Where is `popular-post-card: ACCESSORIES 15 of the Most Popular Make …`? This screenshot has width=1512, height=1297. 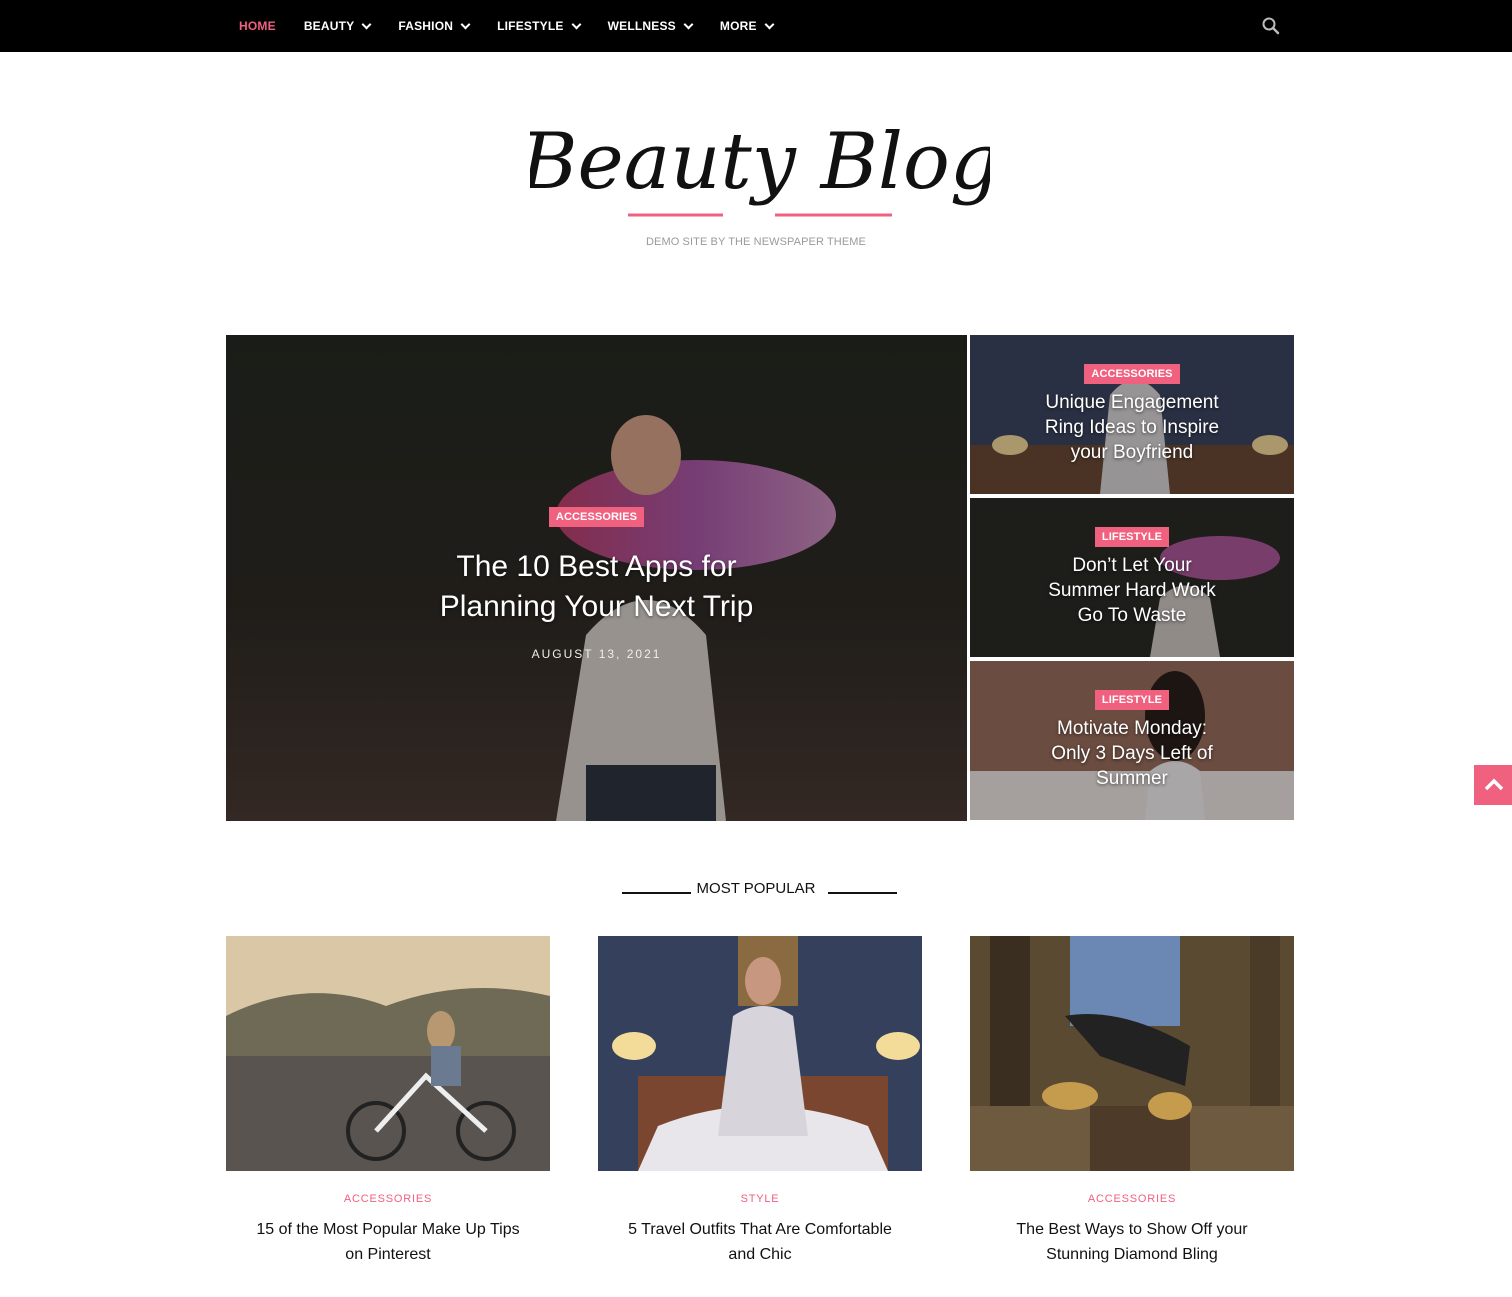
popular-post-card: ACCESSORIES 15 of the Most Popular Make … is located at coordinates (388, 1101).